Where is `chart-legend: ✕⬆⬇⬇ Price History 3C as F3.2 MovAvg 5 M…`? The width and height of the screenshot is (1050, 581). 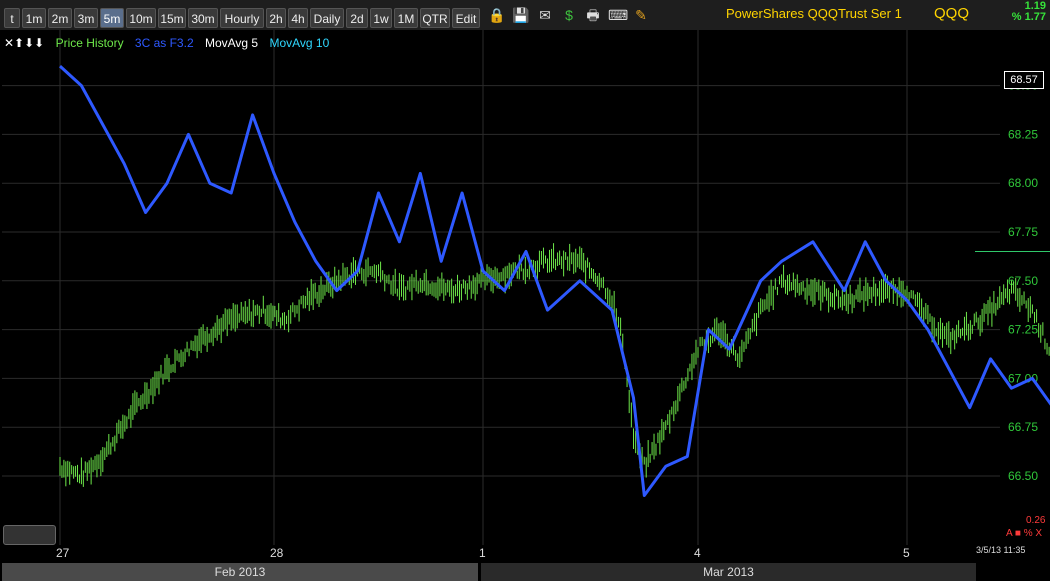
chart-legend: ✕⬆⬇⬇ Price History 3C as F3.2 MovAvg 5 M… is located at coordinates (170, 43).